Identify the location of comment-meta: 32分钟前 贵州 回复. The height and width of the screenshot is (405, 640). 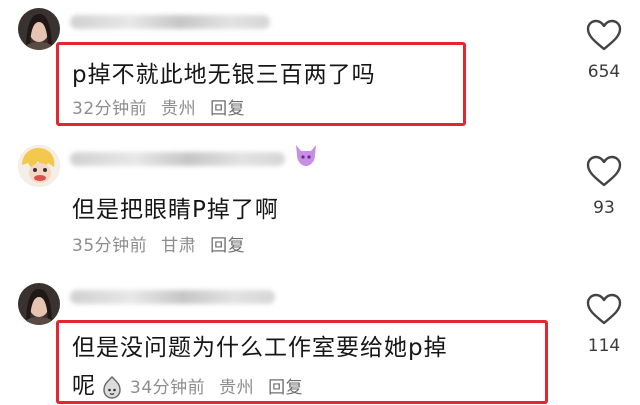
(165, 106).